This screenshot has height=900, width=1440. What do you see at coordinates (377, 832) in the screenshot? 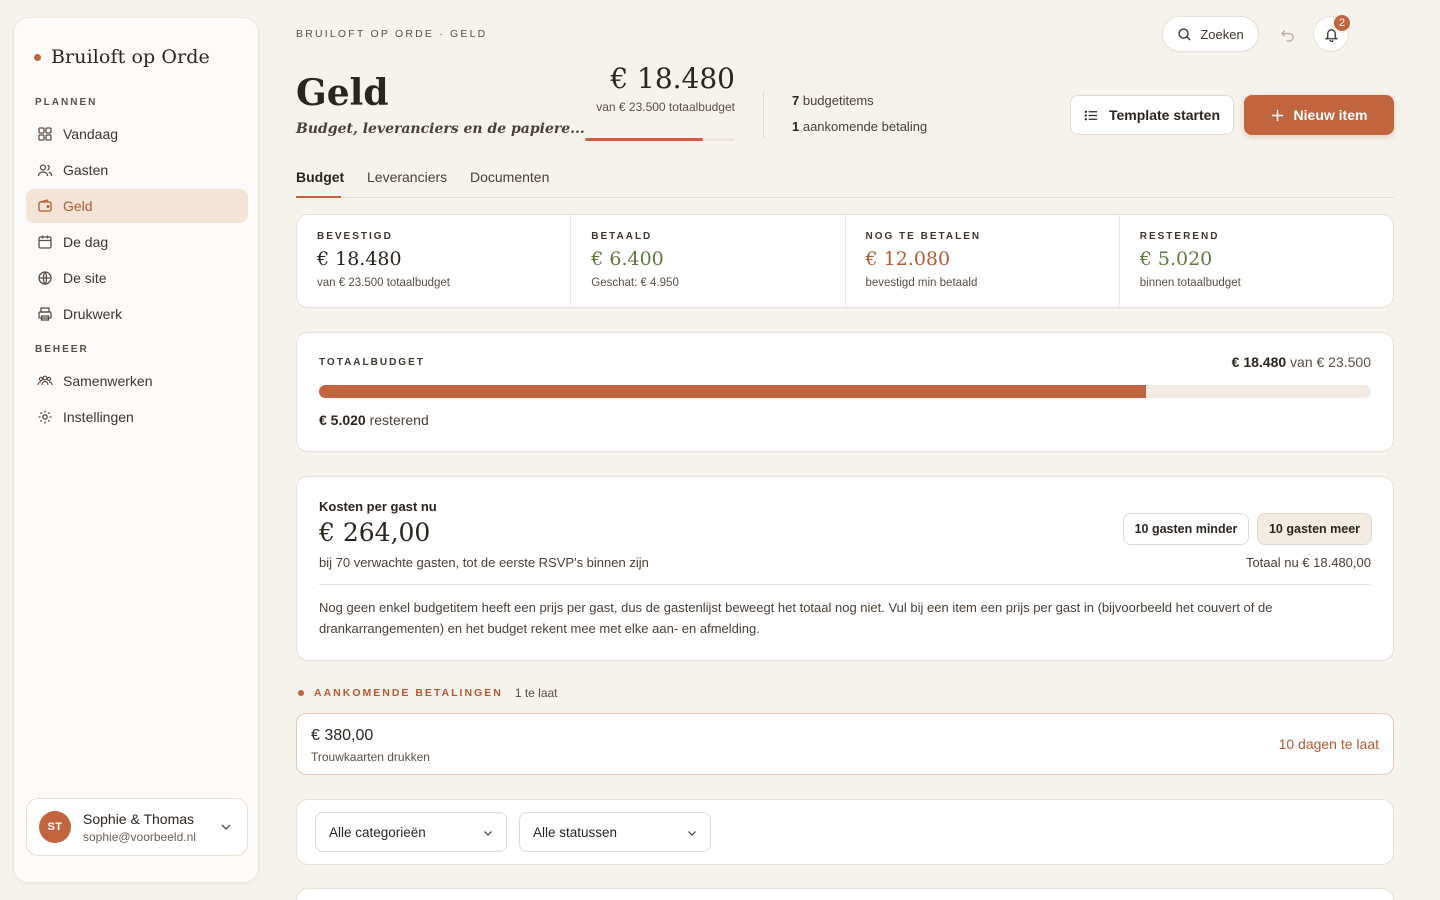
I see `category-filter-value: Alle categorieën` at bounding box center [377, 832].